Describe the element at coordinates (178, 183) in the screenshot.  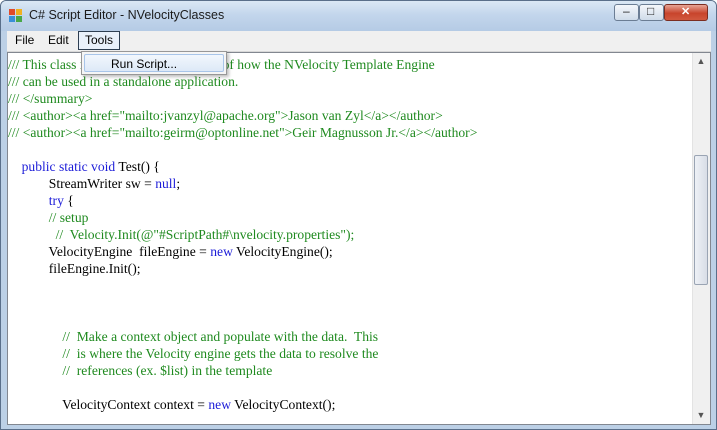
I see `code-token: ;` at that location.